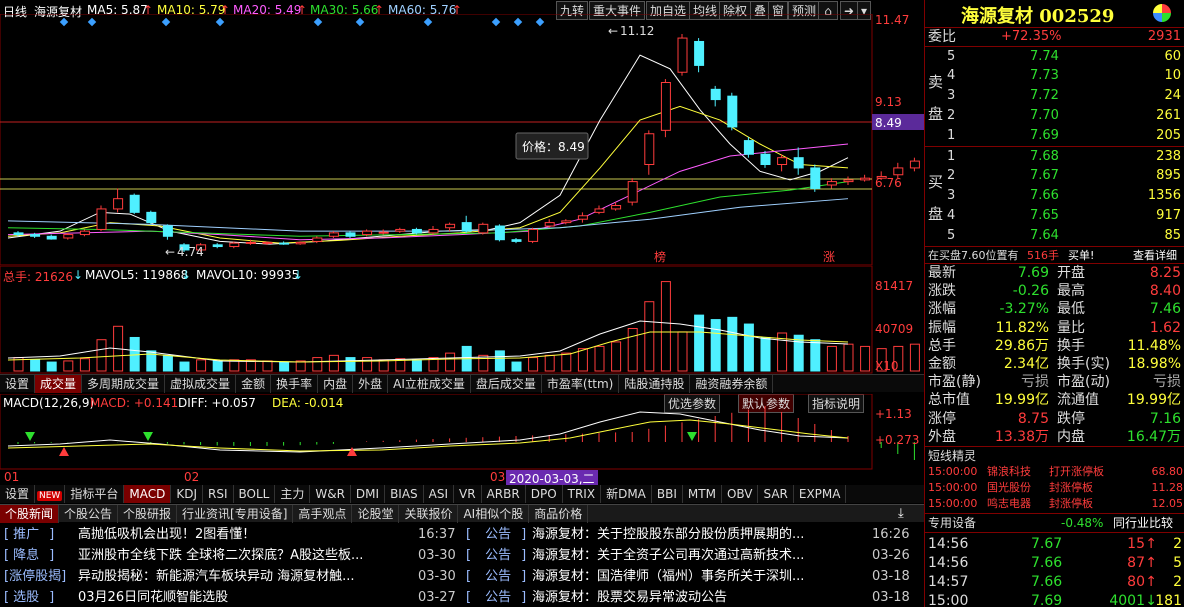 Image resolution: width=1184 pixels, height=607 pixels. Describe the element at coordinates (952, 455) in the screenshot. I see `shortline-title: 短线精灵` at that location.